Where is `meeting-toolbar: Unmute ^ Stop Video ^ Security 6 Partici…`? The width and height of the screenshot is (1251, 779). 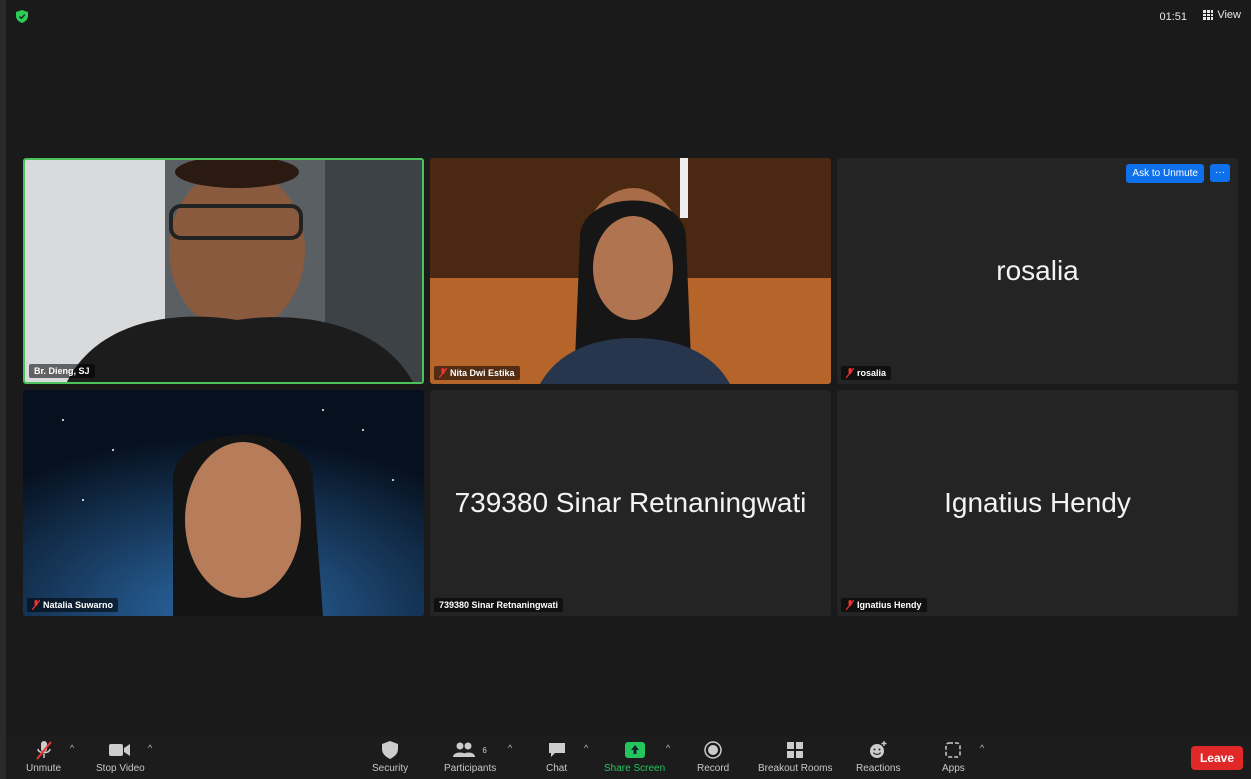 meeting-toolbar: Unmute ^ Stop Video ^ Security 6 Partici… is located at coordinates (628, 757).